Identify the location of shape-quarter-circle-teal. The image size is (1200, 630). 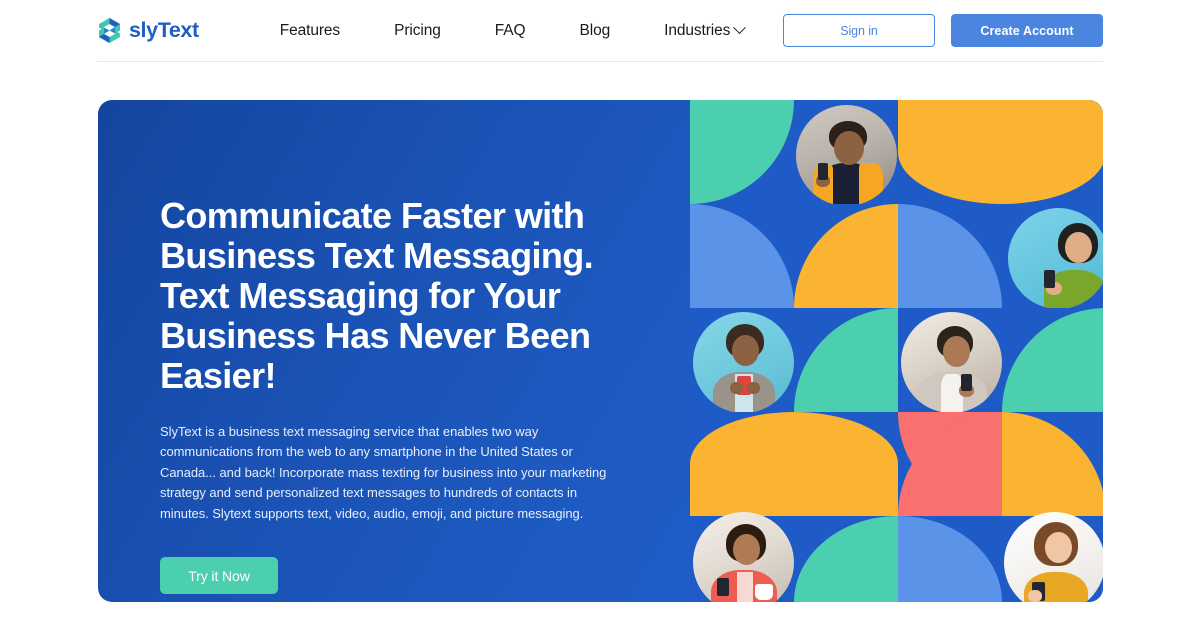
(742, 152).